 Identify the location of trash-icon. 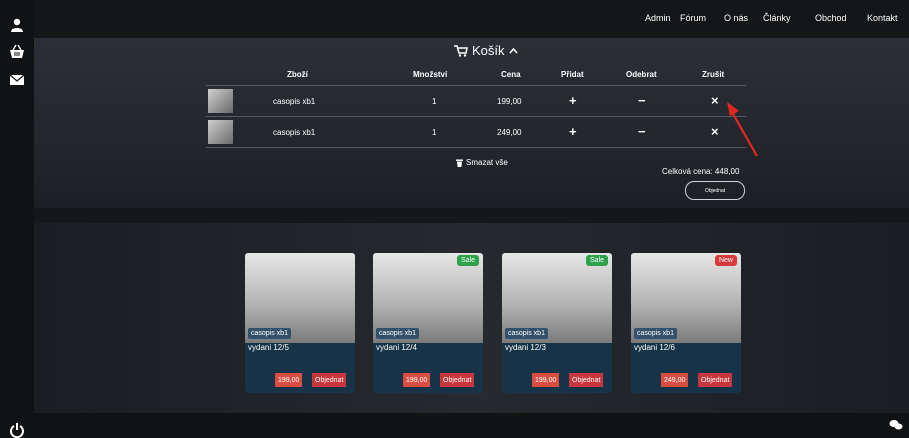
(459, 163).